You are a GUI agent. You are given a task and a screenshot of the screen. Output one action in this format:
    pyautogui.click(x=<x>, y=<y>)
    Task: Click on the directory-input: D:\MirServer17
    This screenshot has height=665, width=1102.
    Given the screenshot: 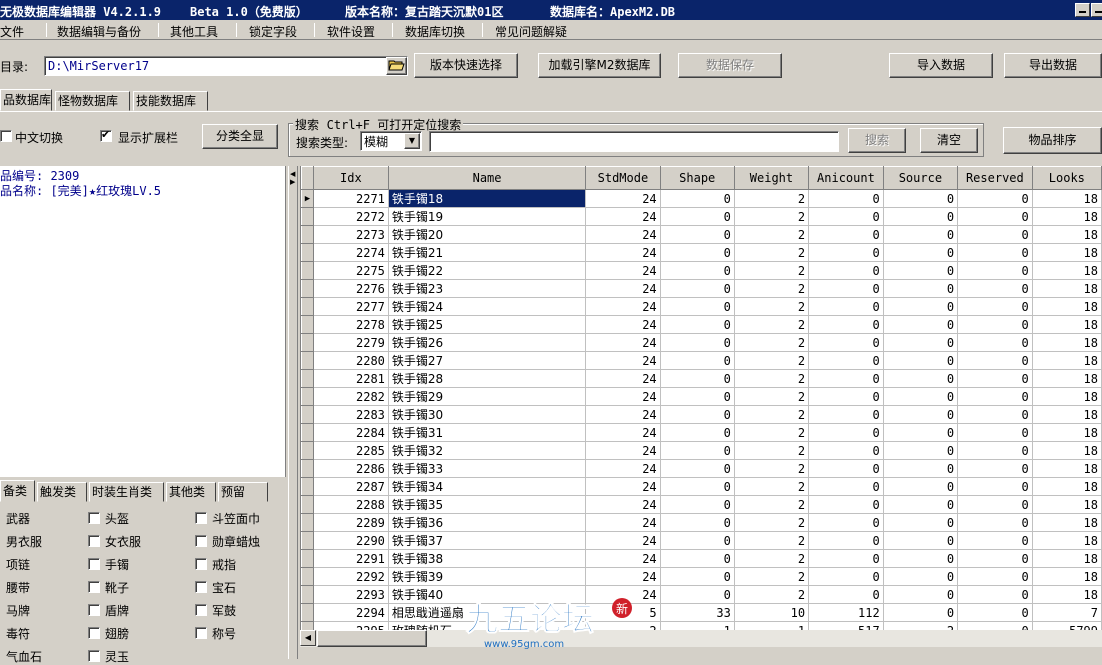 What is the action you would take?
    pyautogui.click(x=226, y=66)
    